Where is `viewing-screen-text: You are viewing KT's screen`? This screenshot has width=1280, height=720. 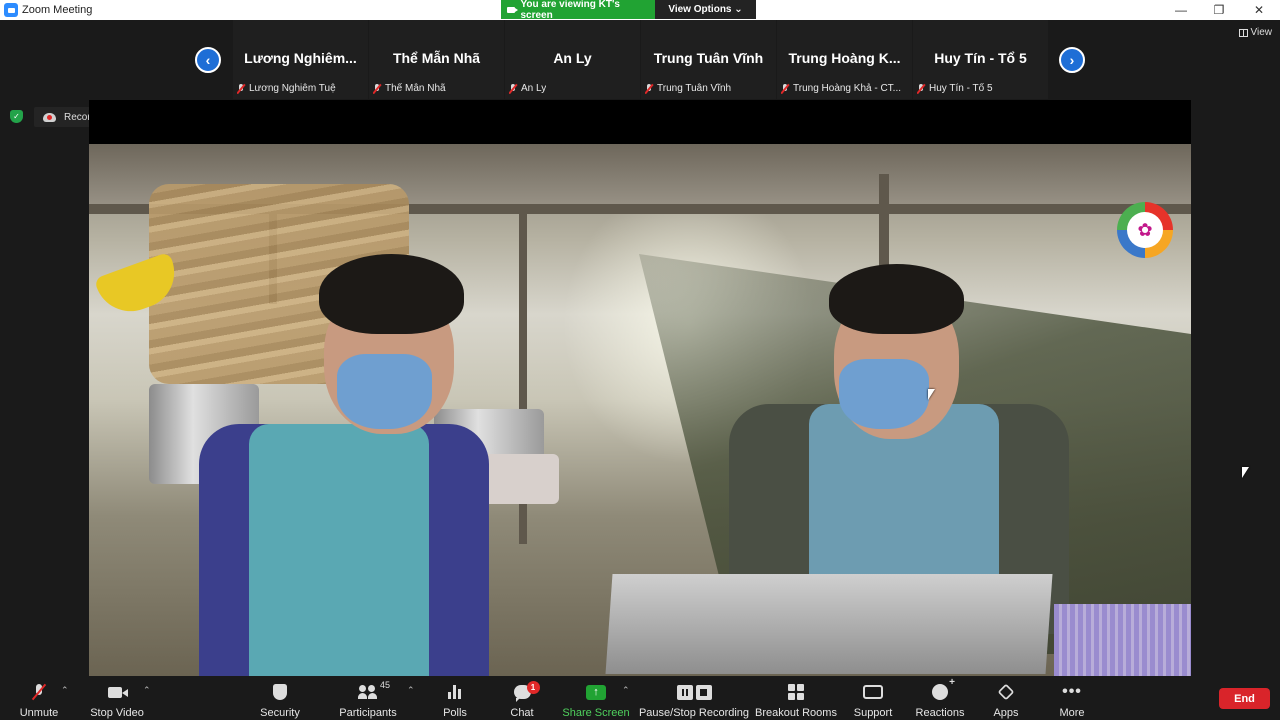
viewing-screen-text: You are viewing KT's screen is located at coordinates (570, 10).